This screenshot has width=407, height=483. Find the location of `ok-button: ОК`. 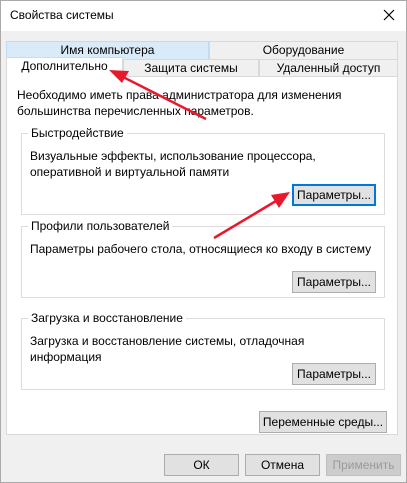

ok-button: ОК is located at coordinates (201, 465).